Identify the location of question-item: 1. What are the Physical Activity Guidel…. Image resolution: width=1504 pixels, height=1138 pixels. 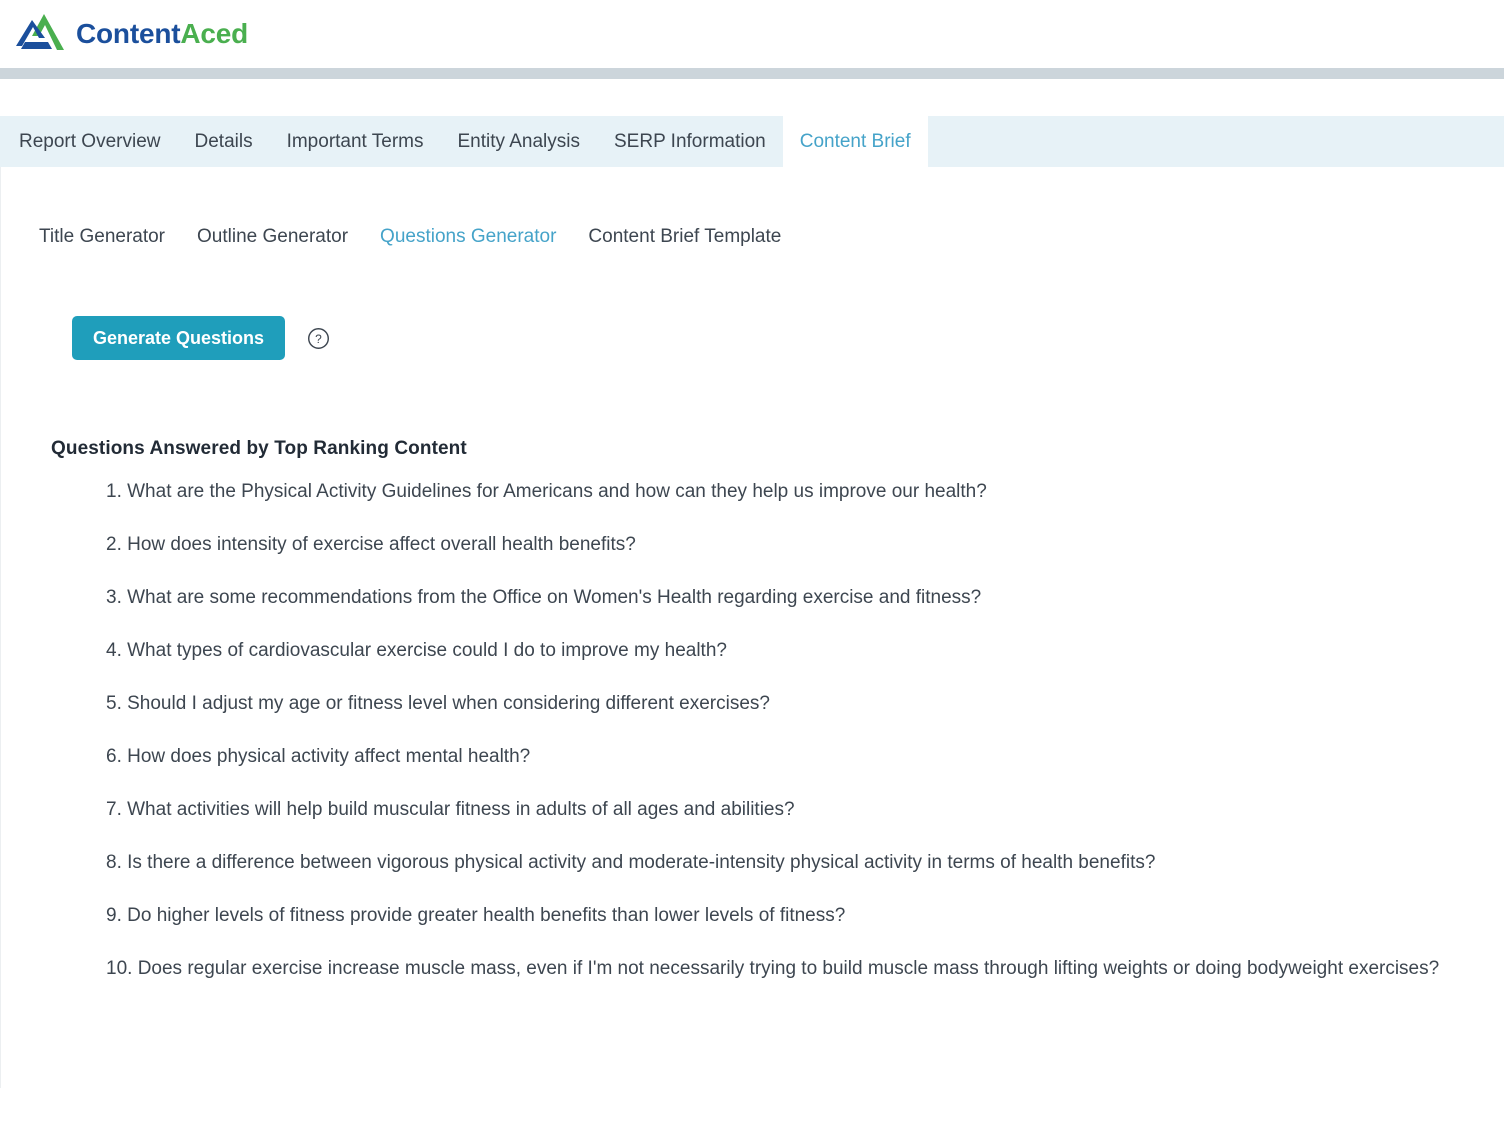
(546, 491).